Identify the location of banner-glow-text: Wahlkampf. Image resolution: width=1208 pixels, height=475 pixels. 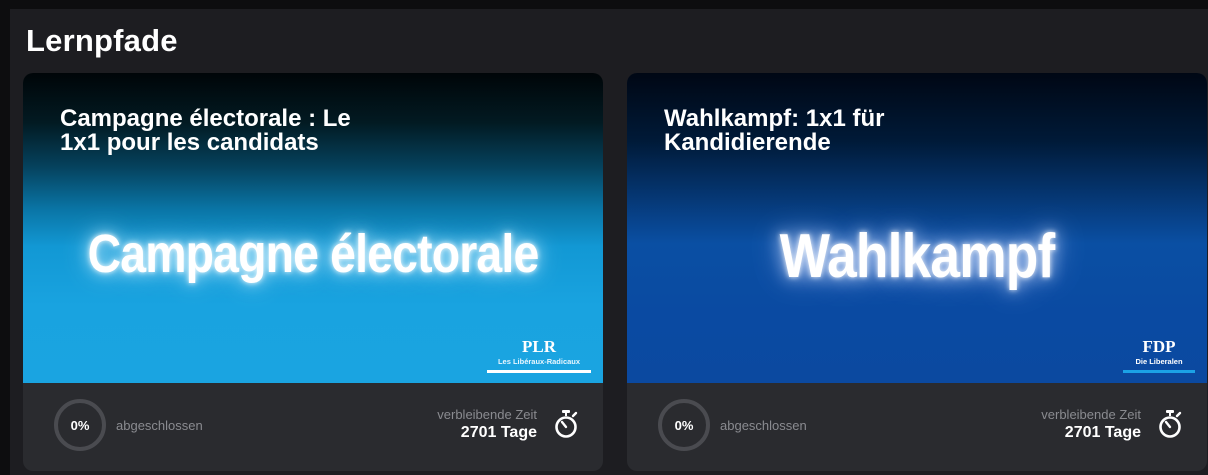
(917, 256).